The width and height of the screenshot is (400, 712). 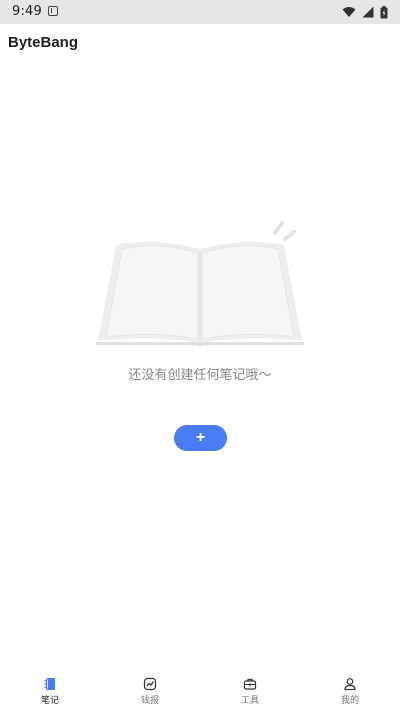 I want to click on finance-icon, so click(x=150, y=683).